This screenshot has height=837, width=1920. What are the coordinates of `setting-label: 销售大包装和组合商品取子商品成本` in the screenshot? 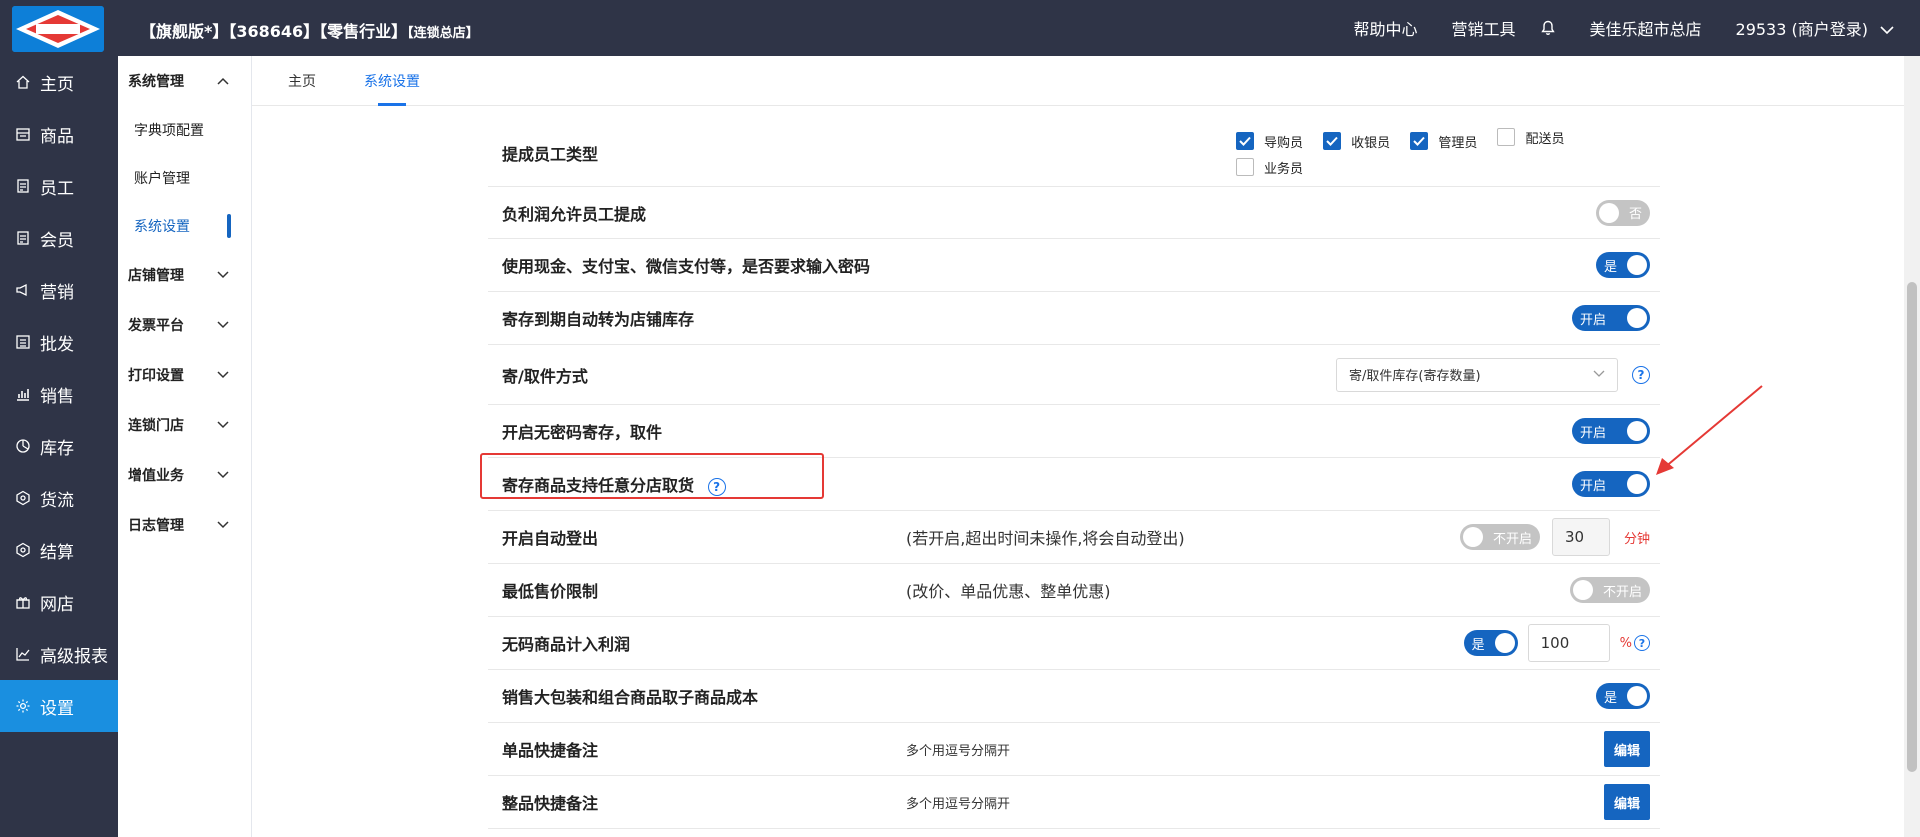 It's located at (630, 697).